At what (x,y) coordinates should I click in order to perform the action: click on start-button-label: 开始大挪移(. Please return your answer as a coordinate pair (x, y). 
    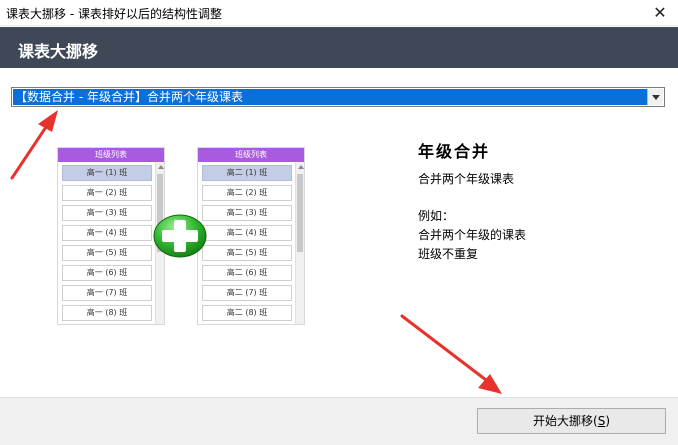
    Looking at the image, I should click on (565, 421).